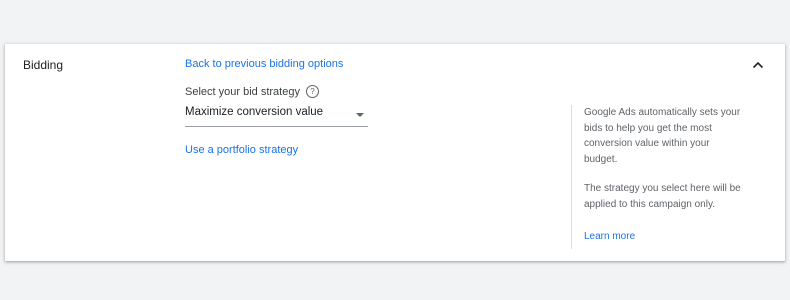 This screenshot has width=790, height=300. I want to click on bid-strategy-label: Select your bid strategy ?, so click(252, 91).